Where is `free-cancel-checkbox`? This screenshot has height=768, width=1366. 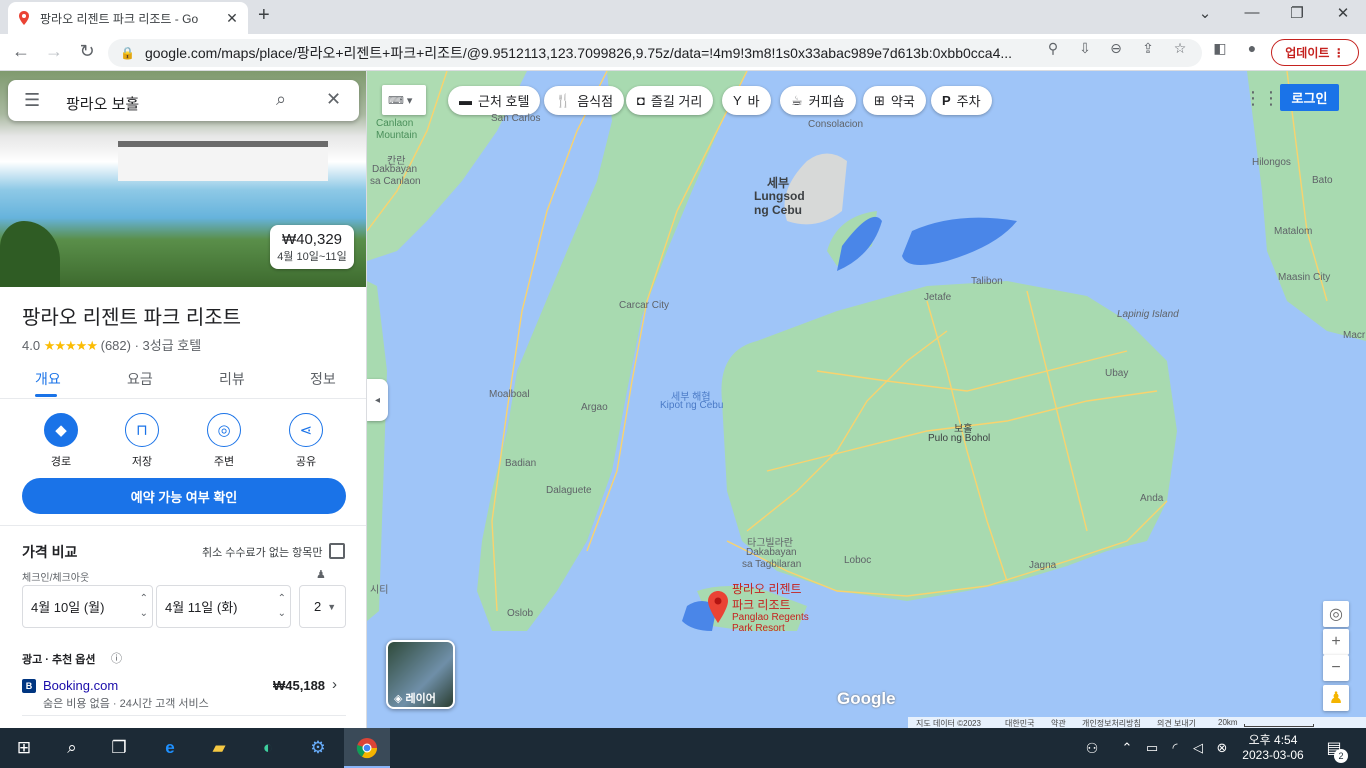 free-cancel-checkbox is located at coordinates (337, 551).